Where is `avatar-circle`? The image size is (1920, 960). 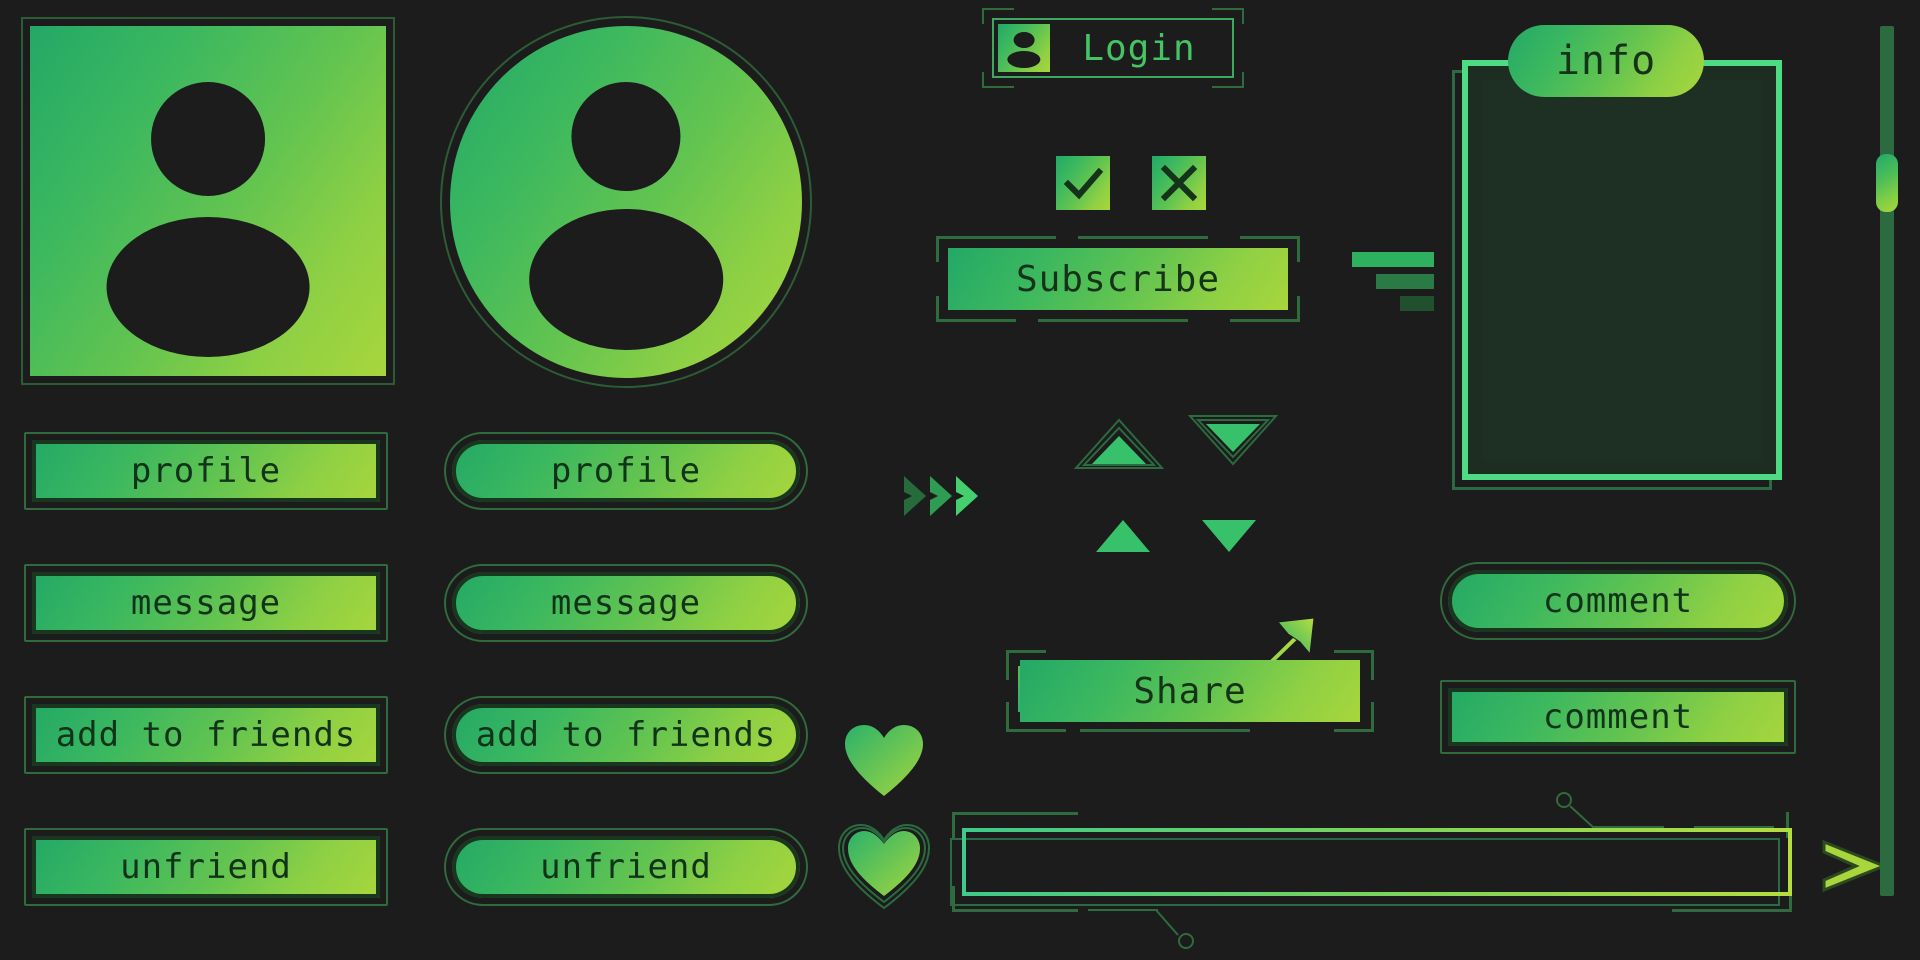 avatar-circle is located at coordinates (626, 202).